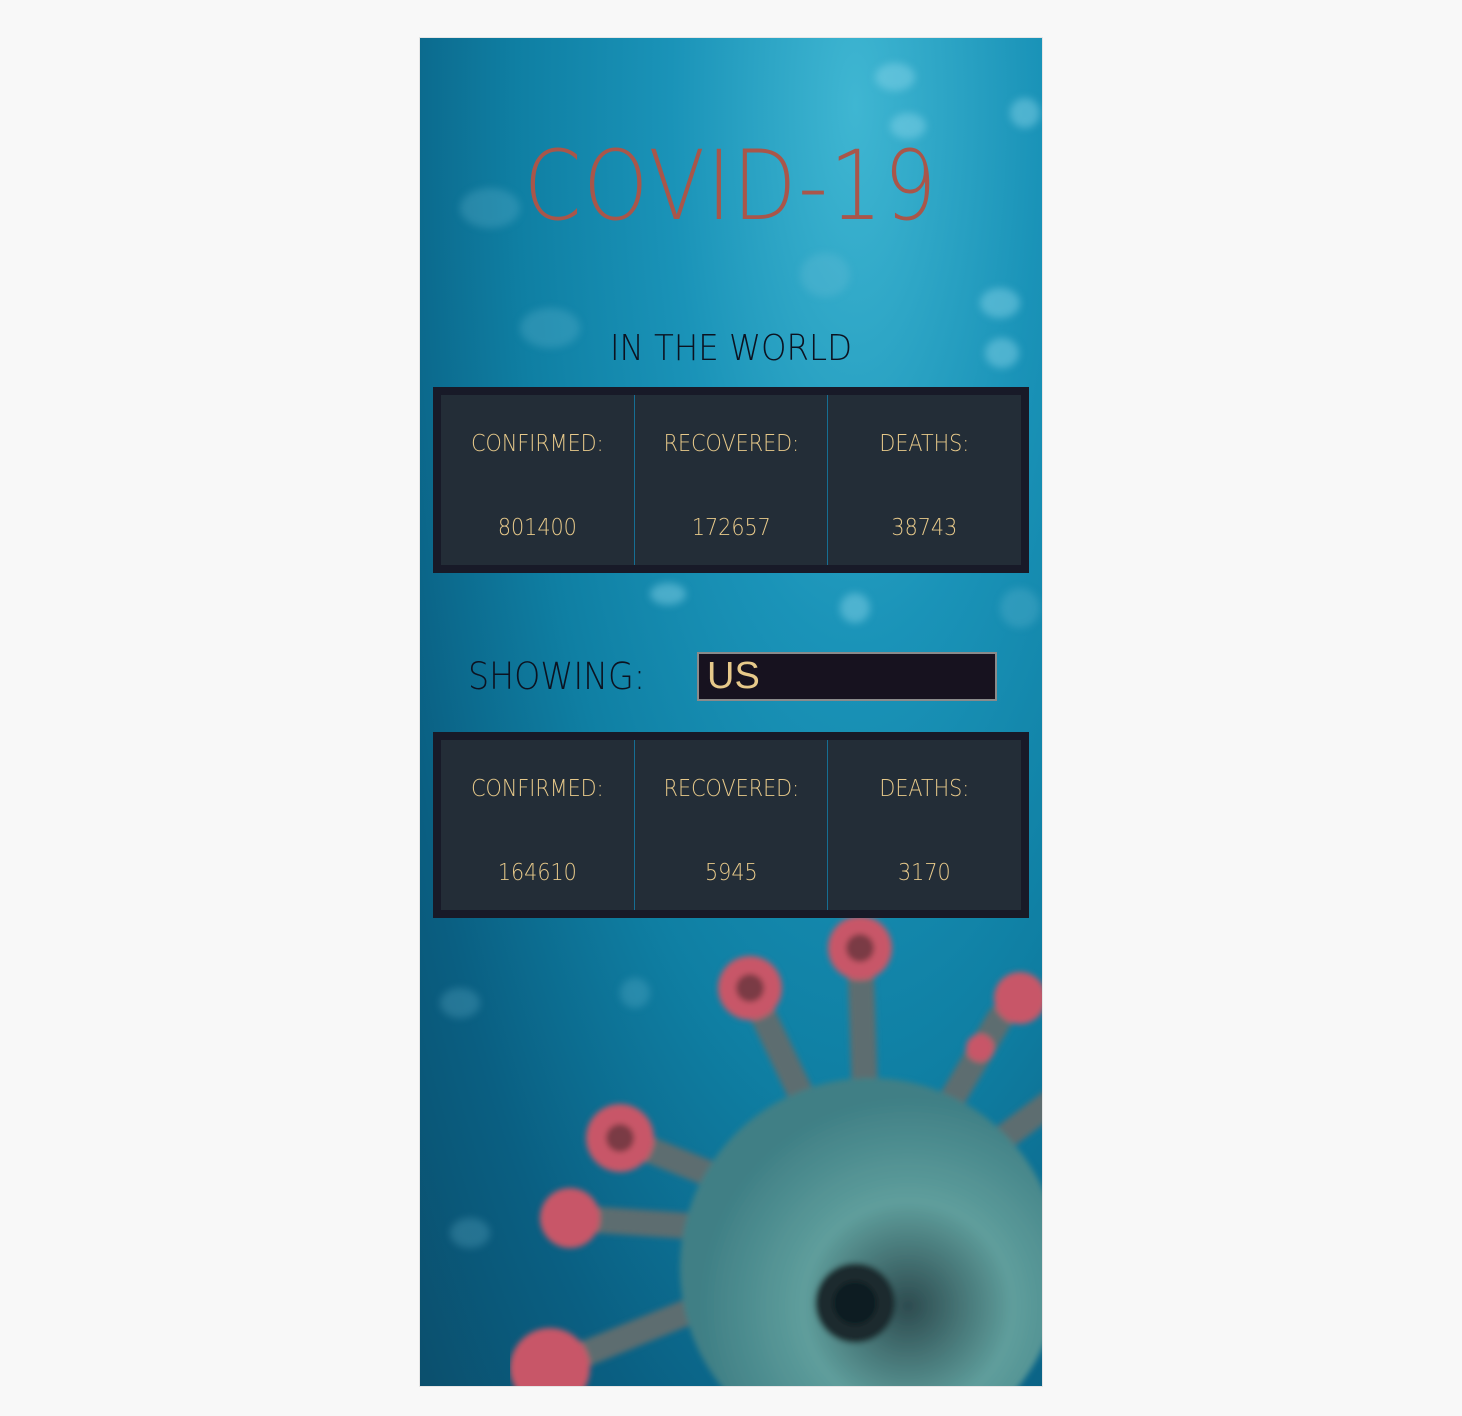 Image resolution: width=1462 pixels, height=1416 pixels. Describe the element at coordinates (925, 873) in the screenshot. I see `deaths-value: 3170` at that location.